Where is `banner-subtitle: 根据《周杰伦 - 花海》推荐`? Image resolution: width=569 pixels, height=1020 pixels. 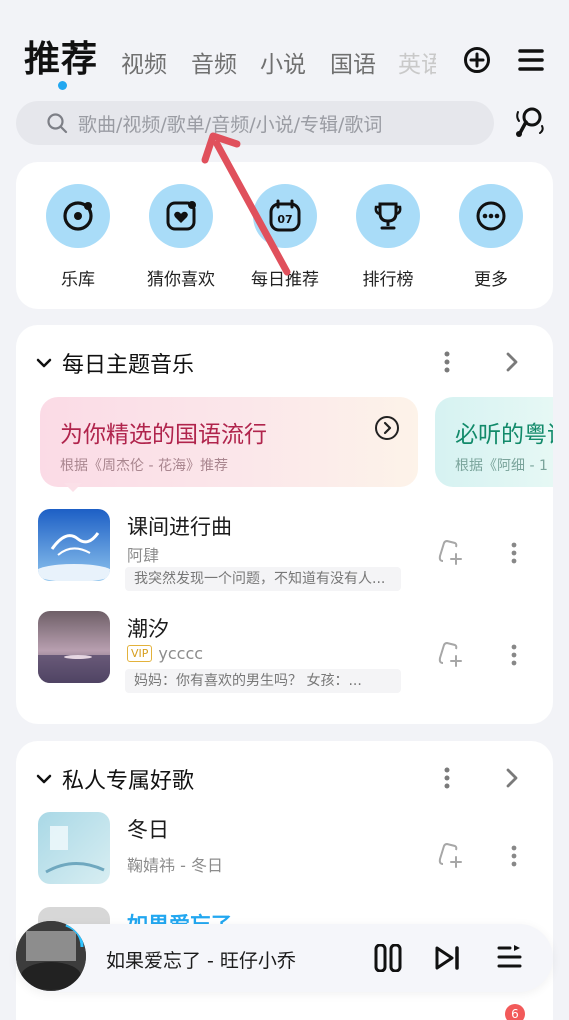 banner-subtitle: 根据《周杰伦 - 花海》推荐 is located at coordinates (144, 466).